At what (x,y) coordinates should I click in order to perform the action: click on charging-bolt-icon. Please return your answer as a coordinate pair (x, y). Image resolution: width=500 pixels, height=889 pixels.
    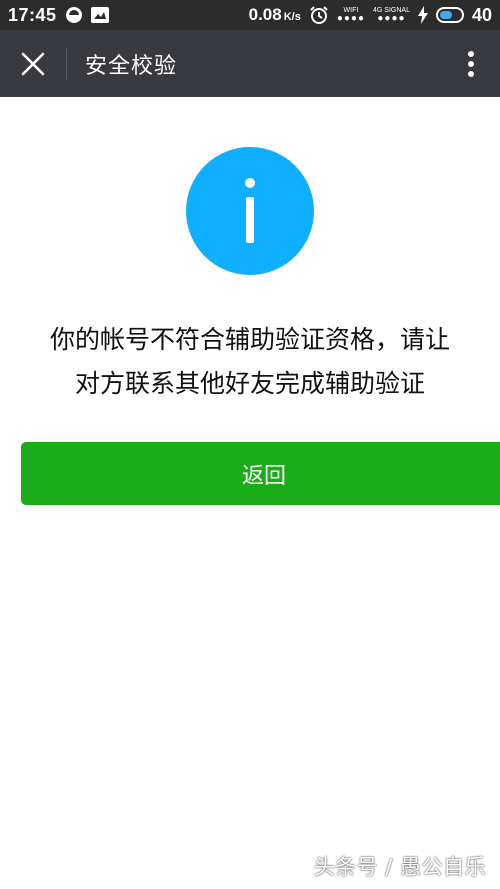
    Looking at the image, I should click on (422, 15).